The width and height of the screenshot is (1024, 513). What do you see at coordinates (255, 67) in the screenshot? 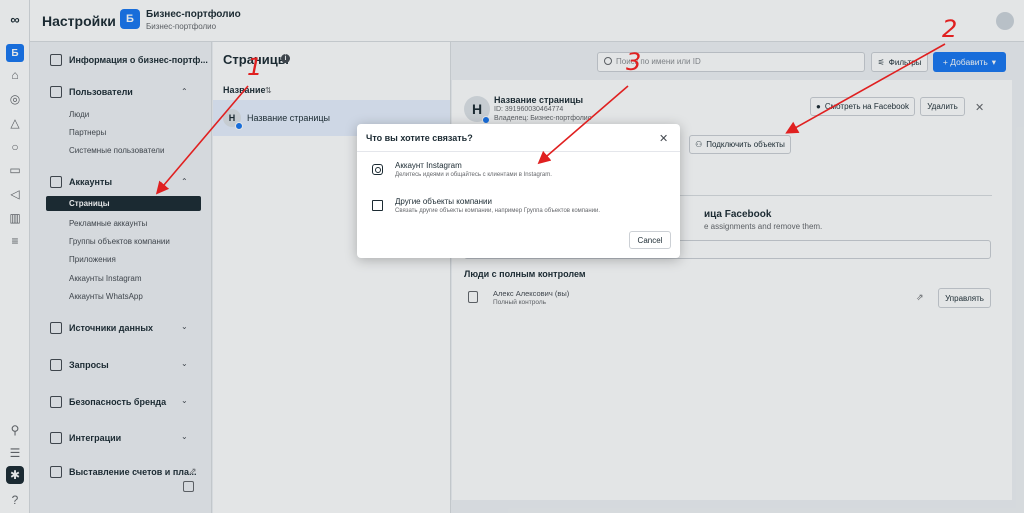
I see `annotation-label: 1` at bounding box center [255, 67].